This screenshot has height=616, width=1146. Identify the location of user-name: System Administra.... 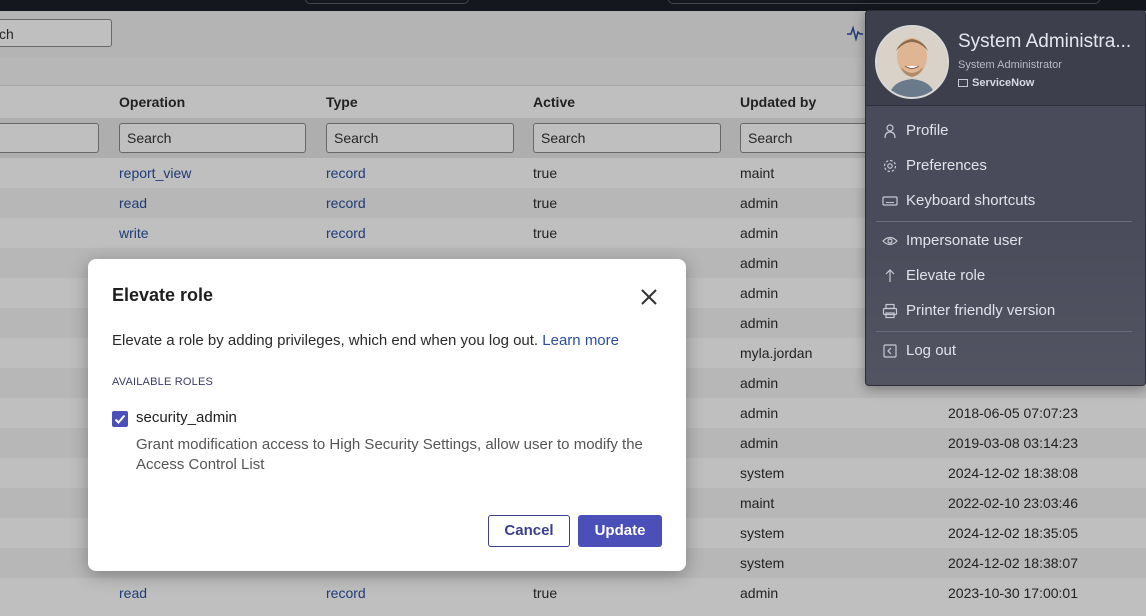
(1045, 41).